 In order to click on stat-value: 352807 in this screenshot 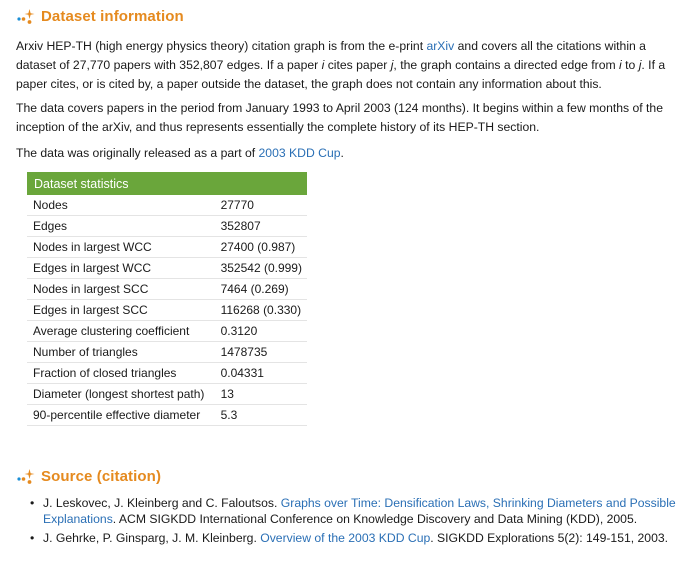, I will do `click(260, 226)`.